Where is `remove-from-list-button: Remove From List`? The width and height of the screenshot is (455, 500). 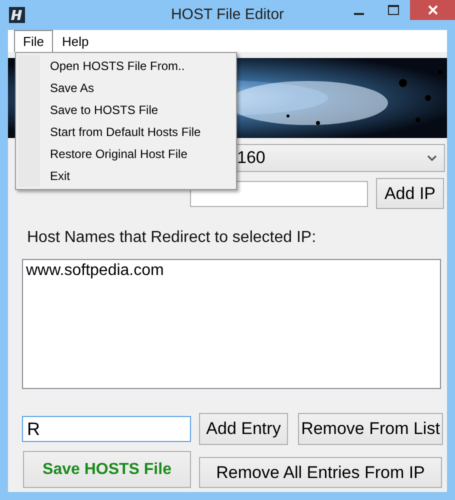
remove-from-list-button: Remove From List is located at coordinates (370, 429).